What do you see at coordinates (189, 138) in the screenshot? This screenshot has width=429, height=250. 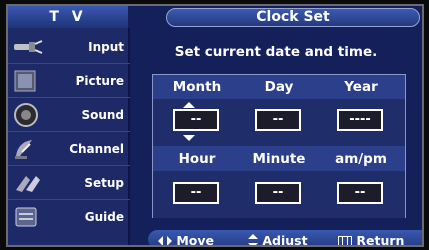 I see `down-arrow-icon` at bounding box center [189, 138].